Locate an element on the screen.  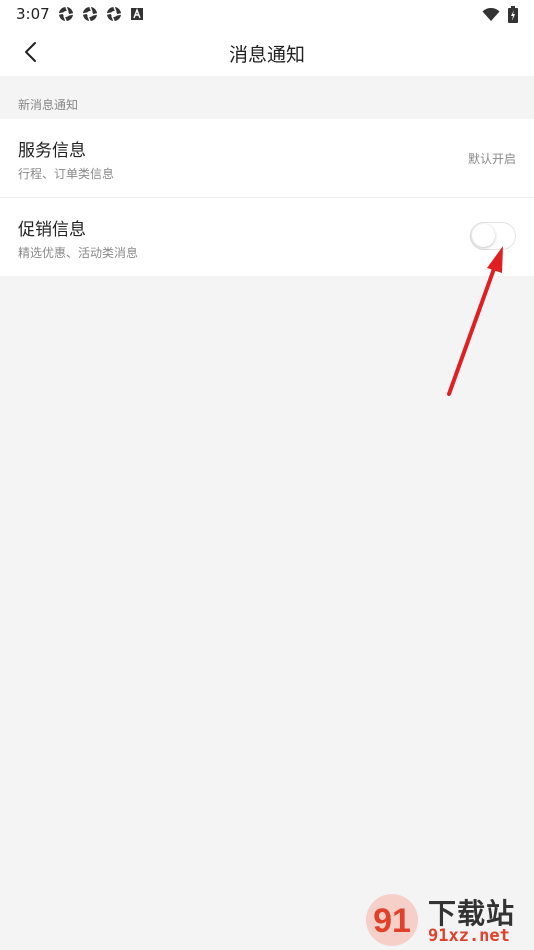
a-box-icon is located at coordinates (137, 14).